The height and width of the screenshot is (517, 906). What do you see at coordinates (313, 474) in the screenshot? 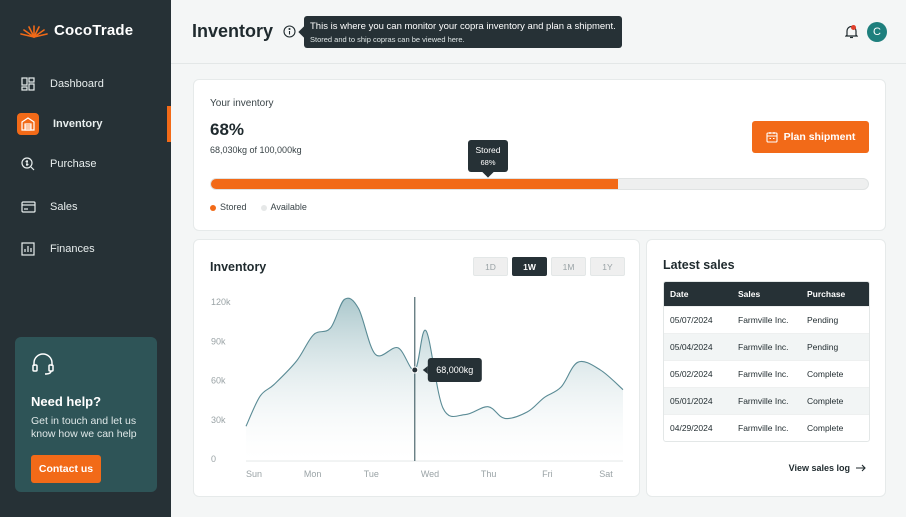
I see `x-tick-label: Mon` at bounding box center [313, 474].